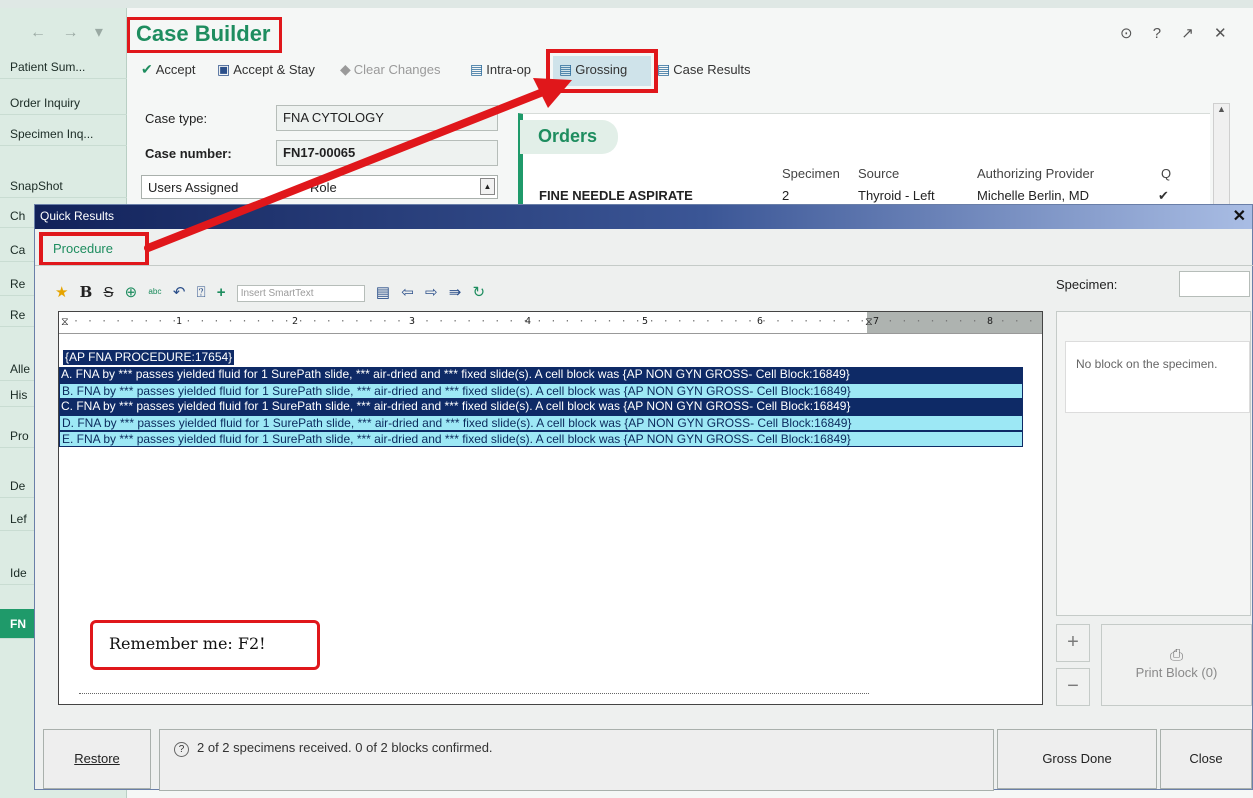 Image resolution: width=1253 pixels, height=798 pixels. I want to click on order-provider: Michelle Berlin, MD, so click(1033, 195).